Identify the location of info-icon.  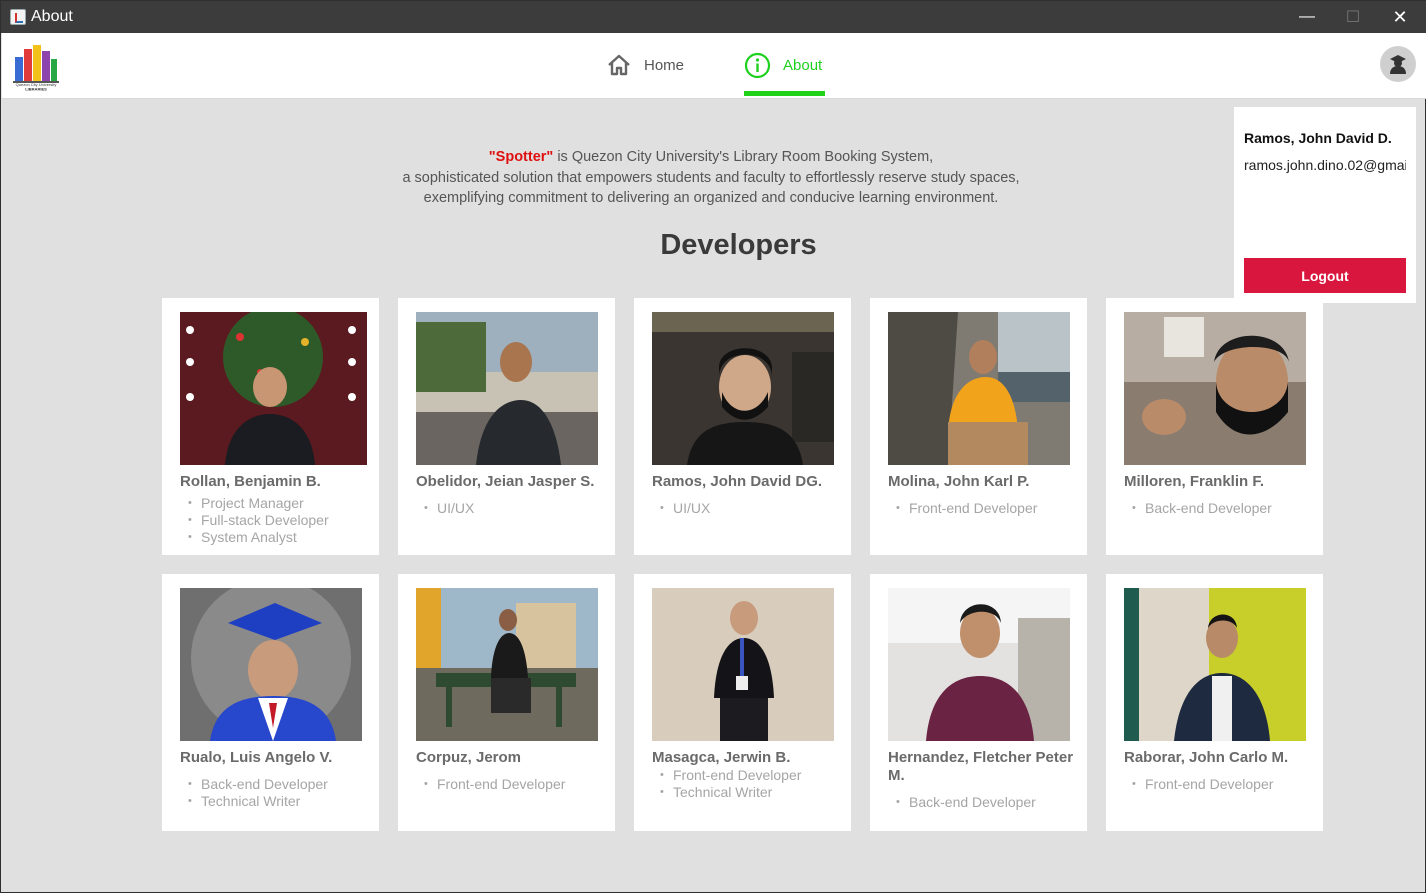
(757, 65).